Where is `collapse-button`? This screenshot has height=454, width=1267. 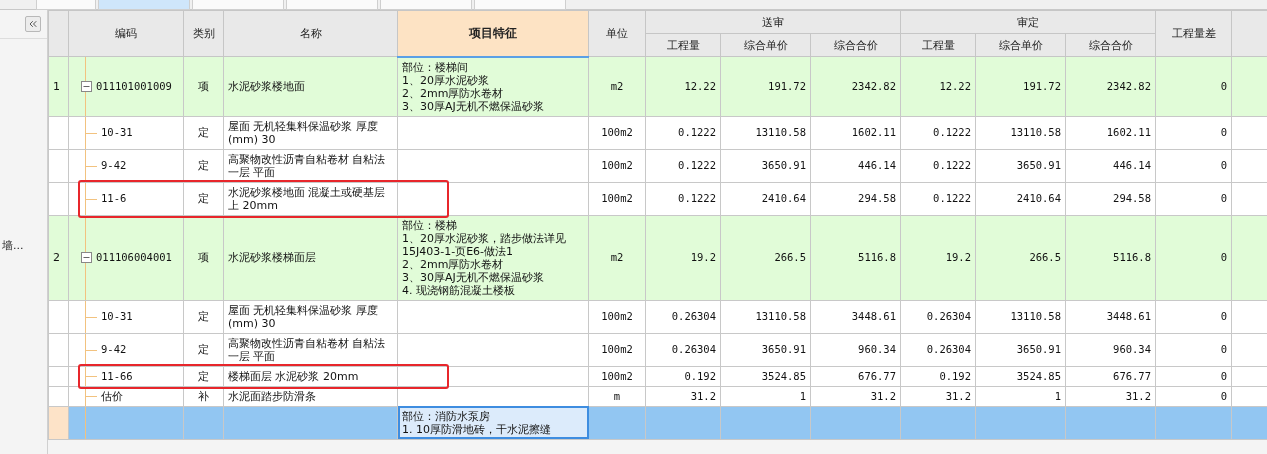 collapse-button is located at coordinates (33, 24).